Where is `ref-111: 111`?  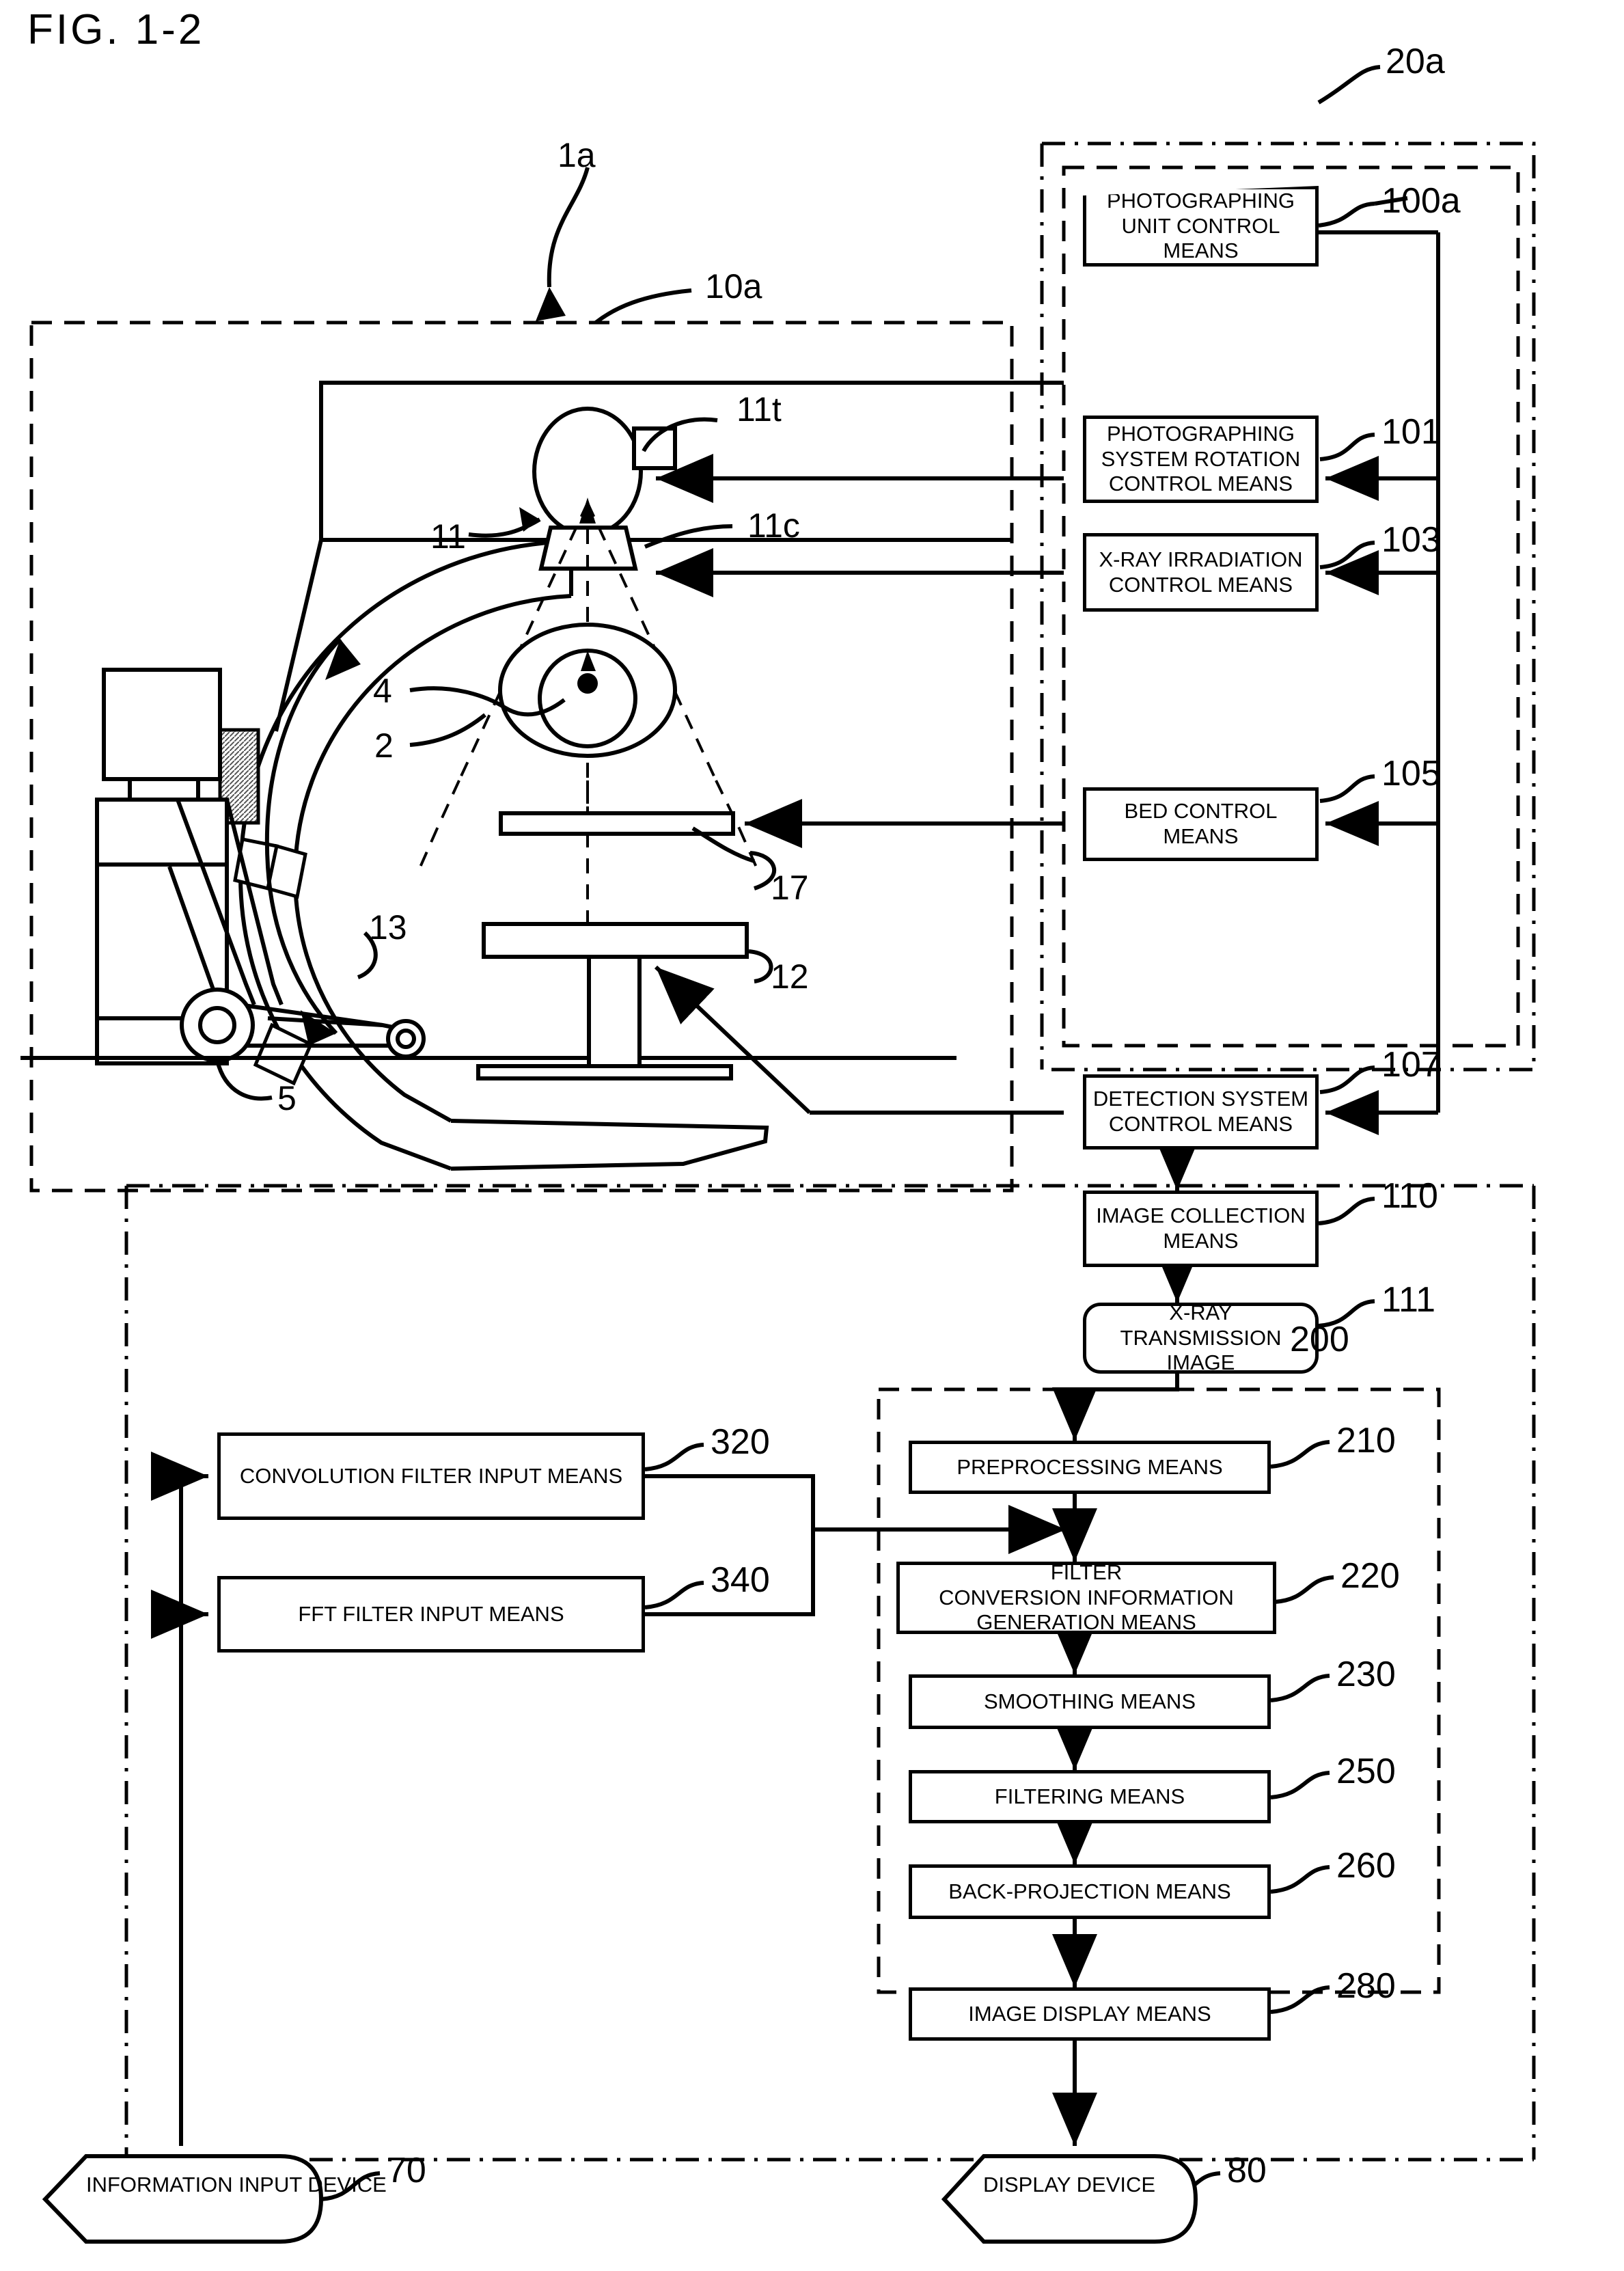
ref-111: 111 is located at coordinates (1408, 1300).